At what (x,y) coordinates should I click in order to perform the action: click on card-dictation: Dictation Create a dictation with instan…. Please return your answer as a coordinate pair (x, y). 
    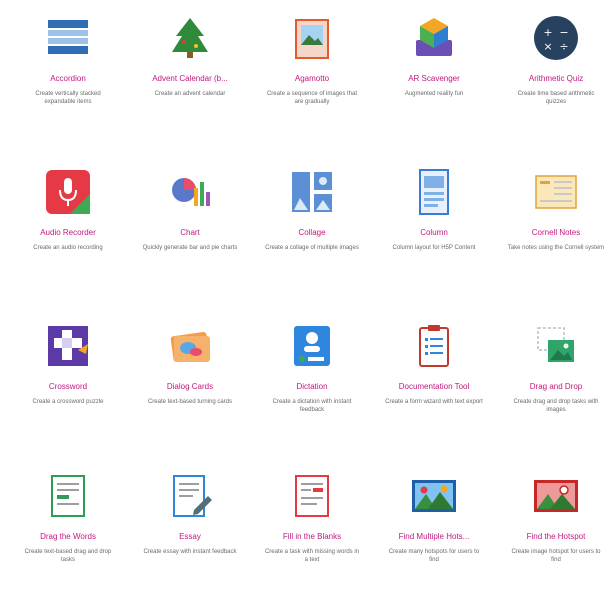
    Looking at the image, I should click on (312, 382).